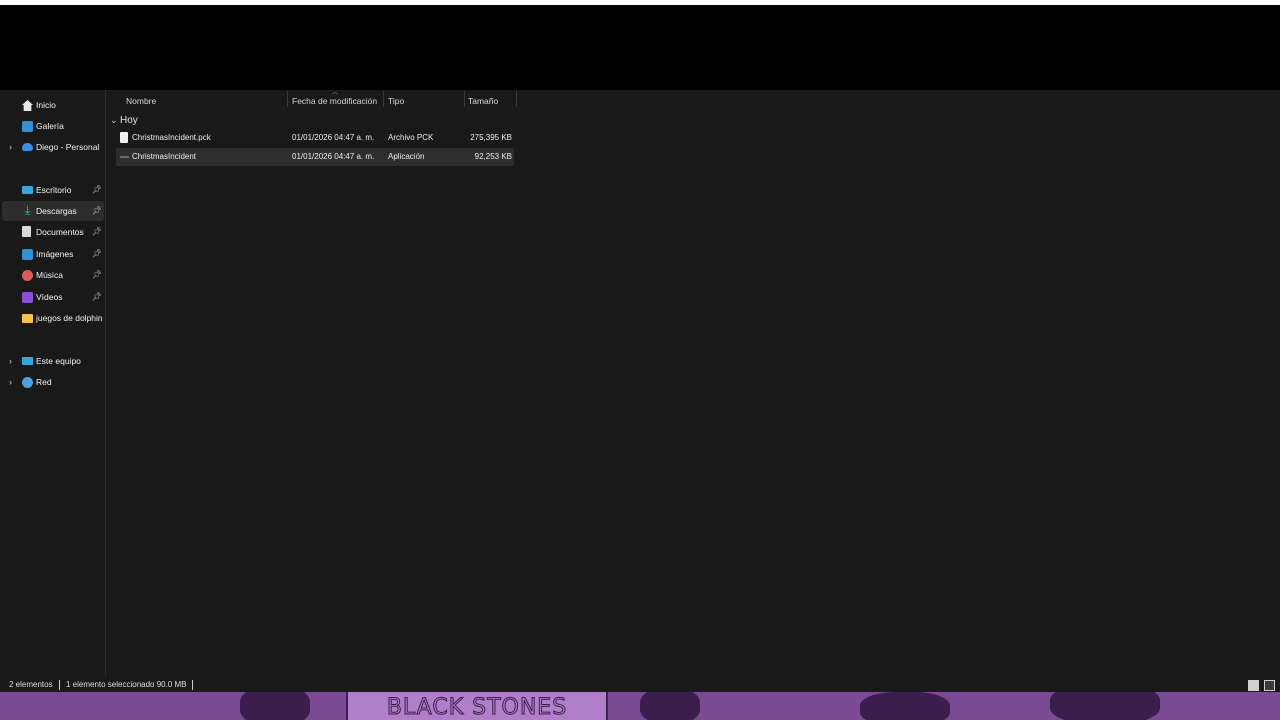 The image size is (1280, 720). Describe the element at coordinates (334, 101) in the screenshot. I see `column-header-modified: Fecha de modificación` at that location.